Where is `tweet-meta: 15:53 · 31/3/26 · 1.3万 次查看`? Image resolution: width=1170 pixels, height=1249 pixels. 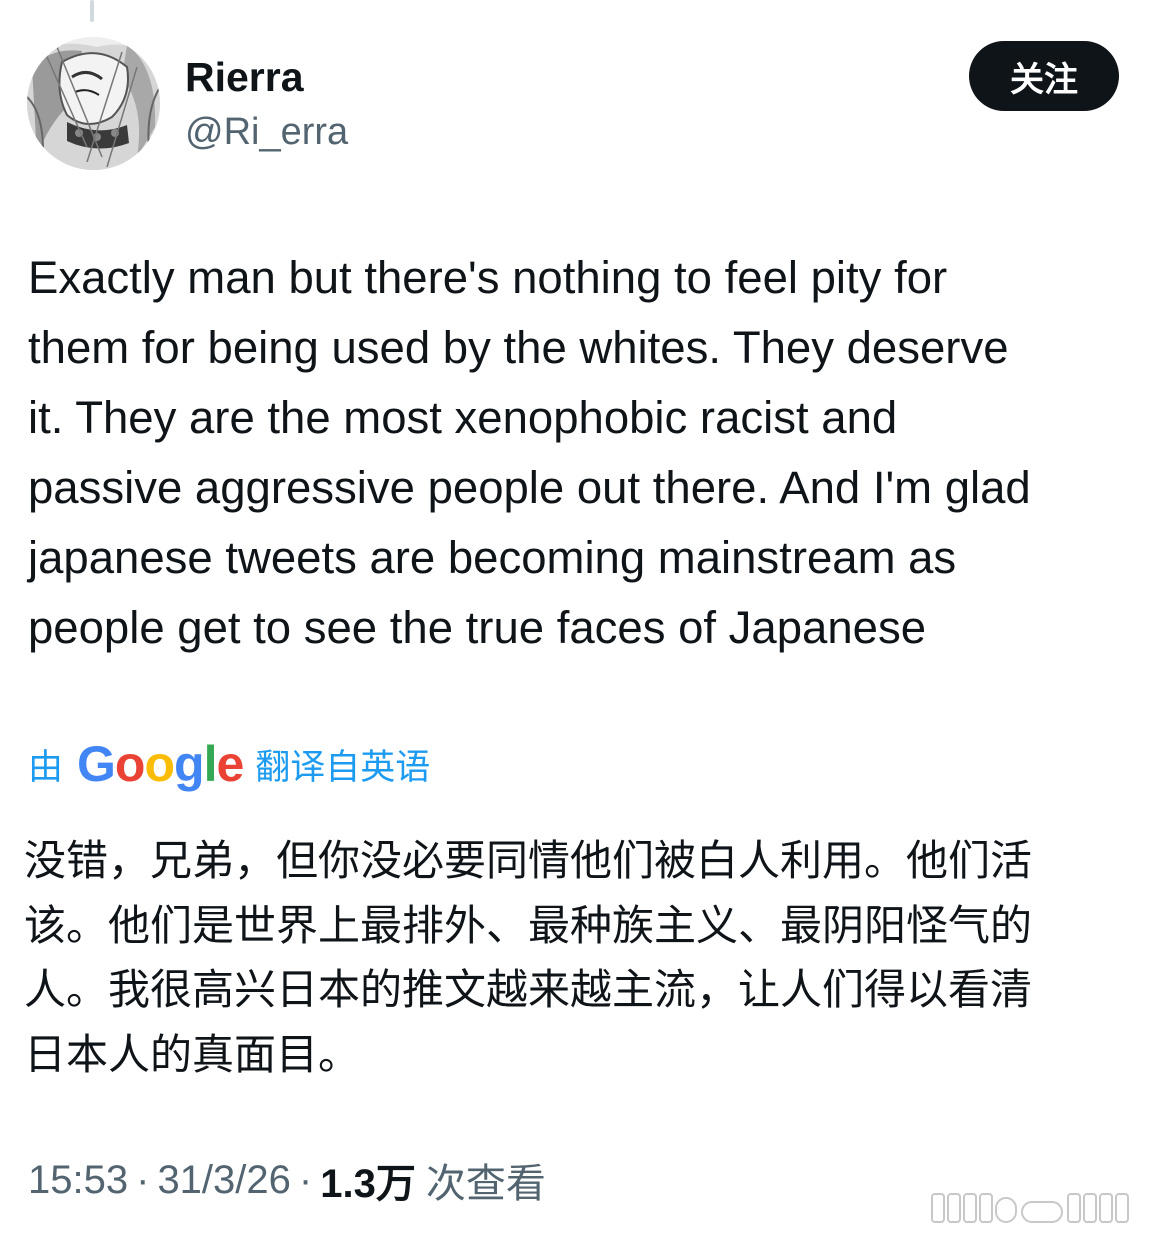
tweet-meta: 15:53 · 31/3/26 · 1.3万 次查看 is located at coordinates (287, 1181).